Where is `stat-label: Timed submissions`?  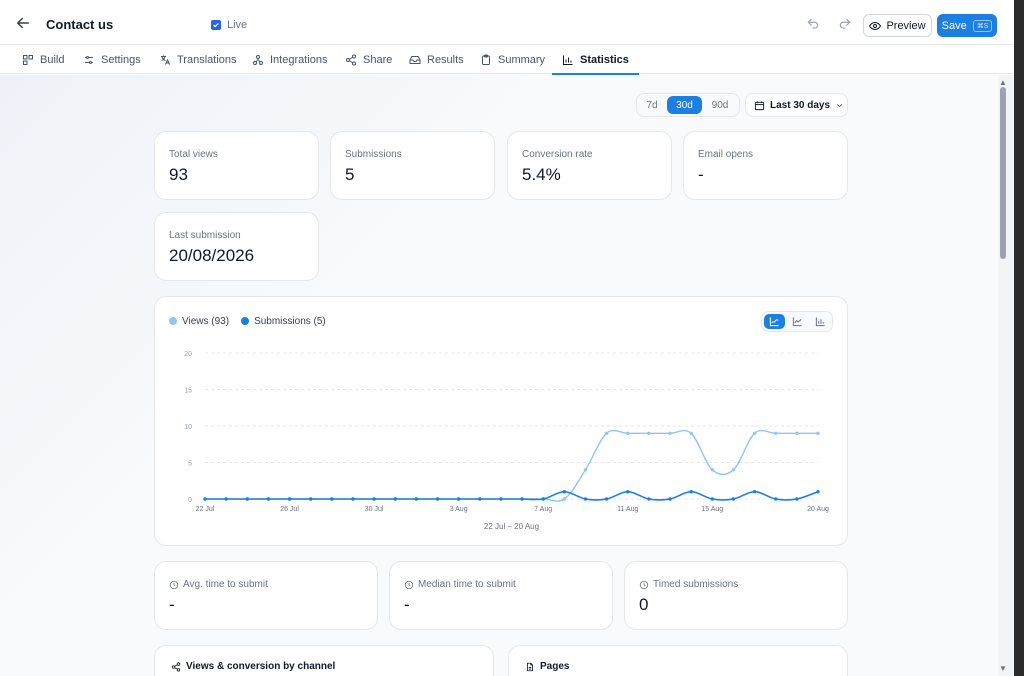 stat-label: Timed submissions is located at coordinates (696, 584).